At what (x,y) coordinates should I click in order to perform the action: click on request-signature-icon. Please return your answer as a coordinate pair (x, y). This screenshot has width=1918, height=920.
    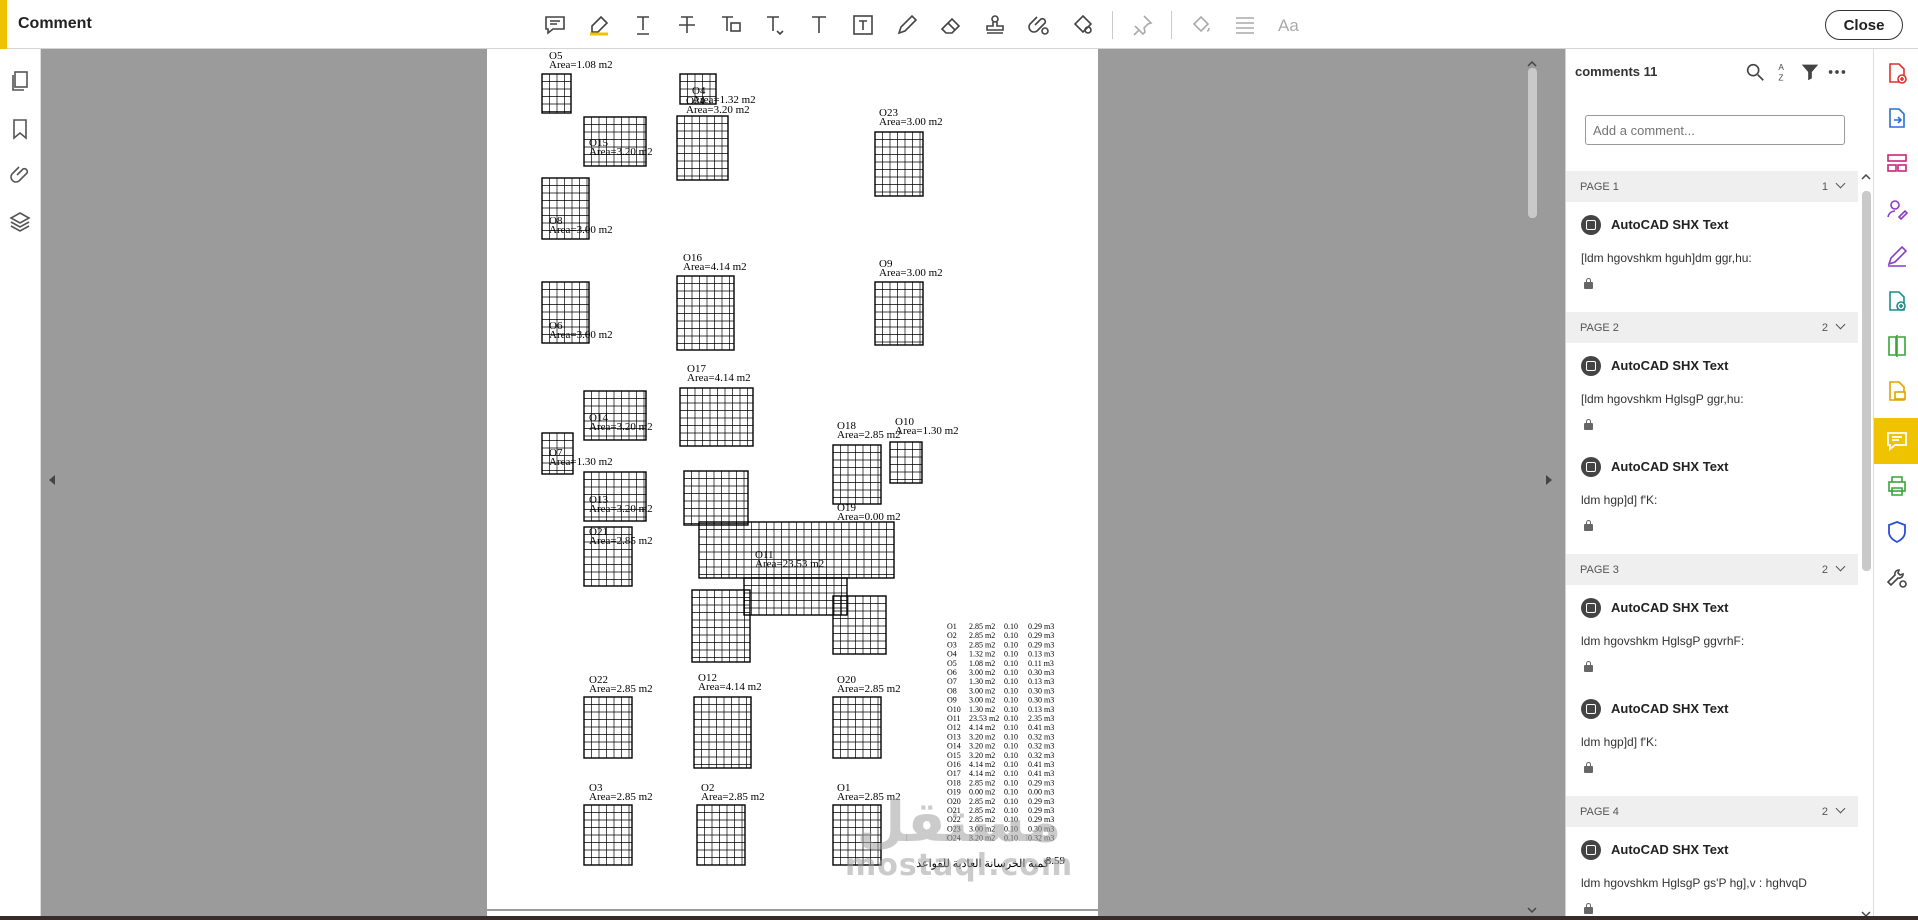
    Looking at the image, I should click on (1897, 209).